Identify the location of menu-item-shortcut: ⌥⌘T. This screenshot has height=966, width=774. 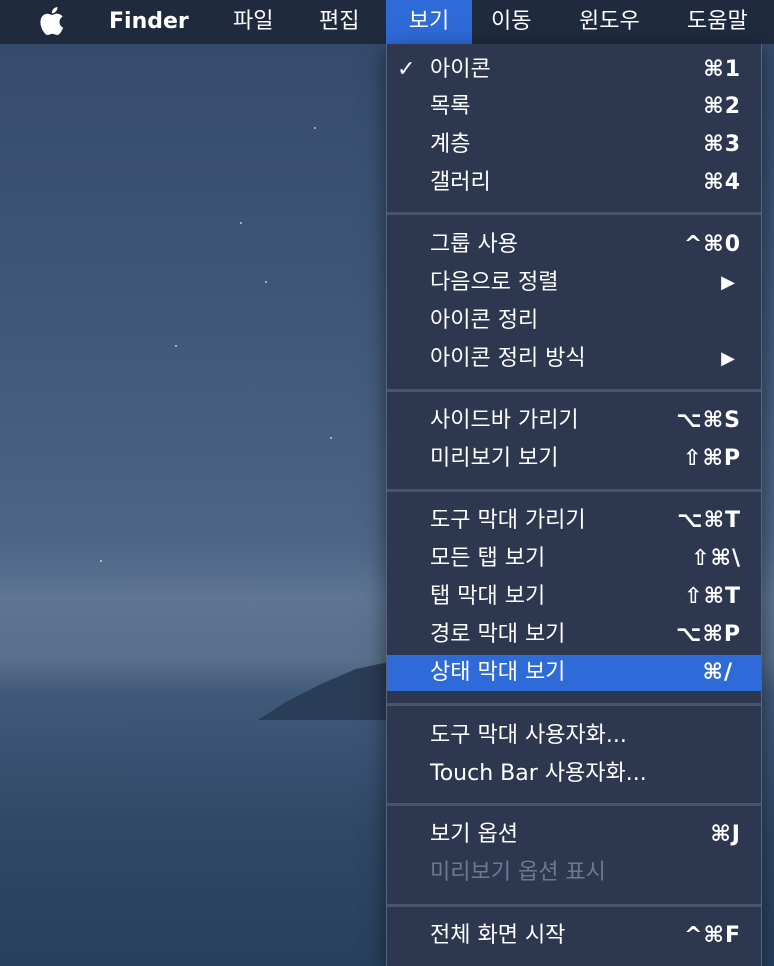
(709, 520).